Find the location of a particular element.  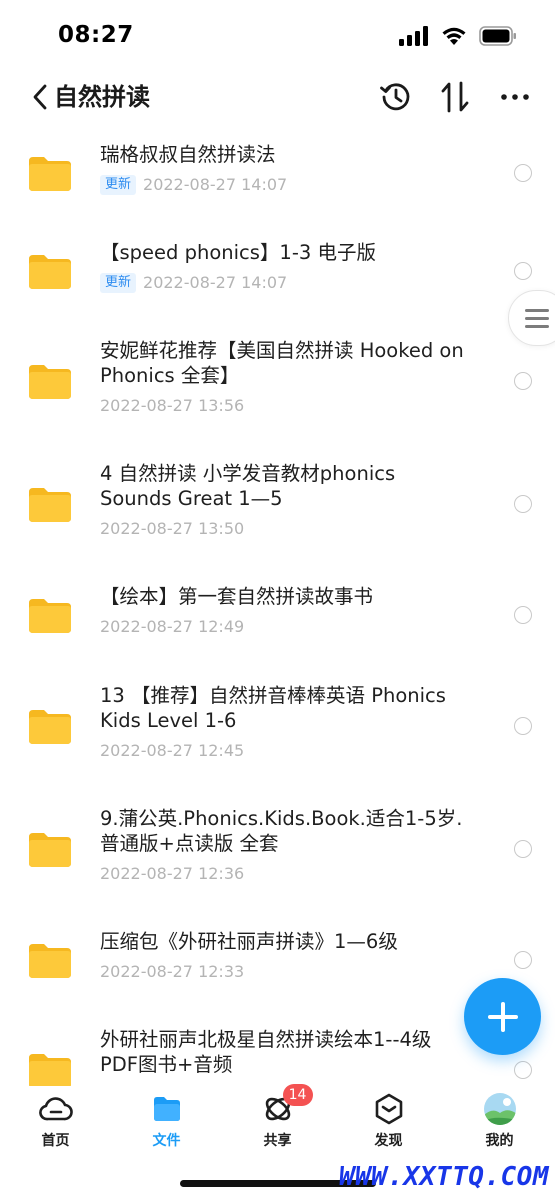

tab-share: 14 共享 is located at coordinates (277, 1121).